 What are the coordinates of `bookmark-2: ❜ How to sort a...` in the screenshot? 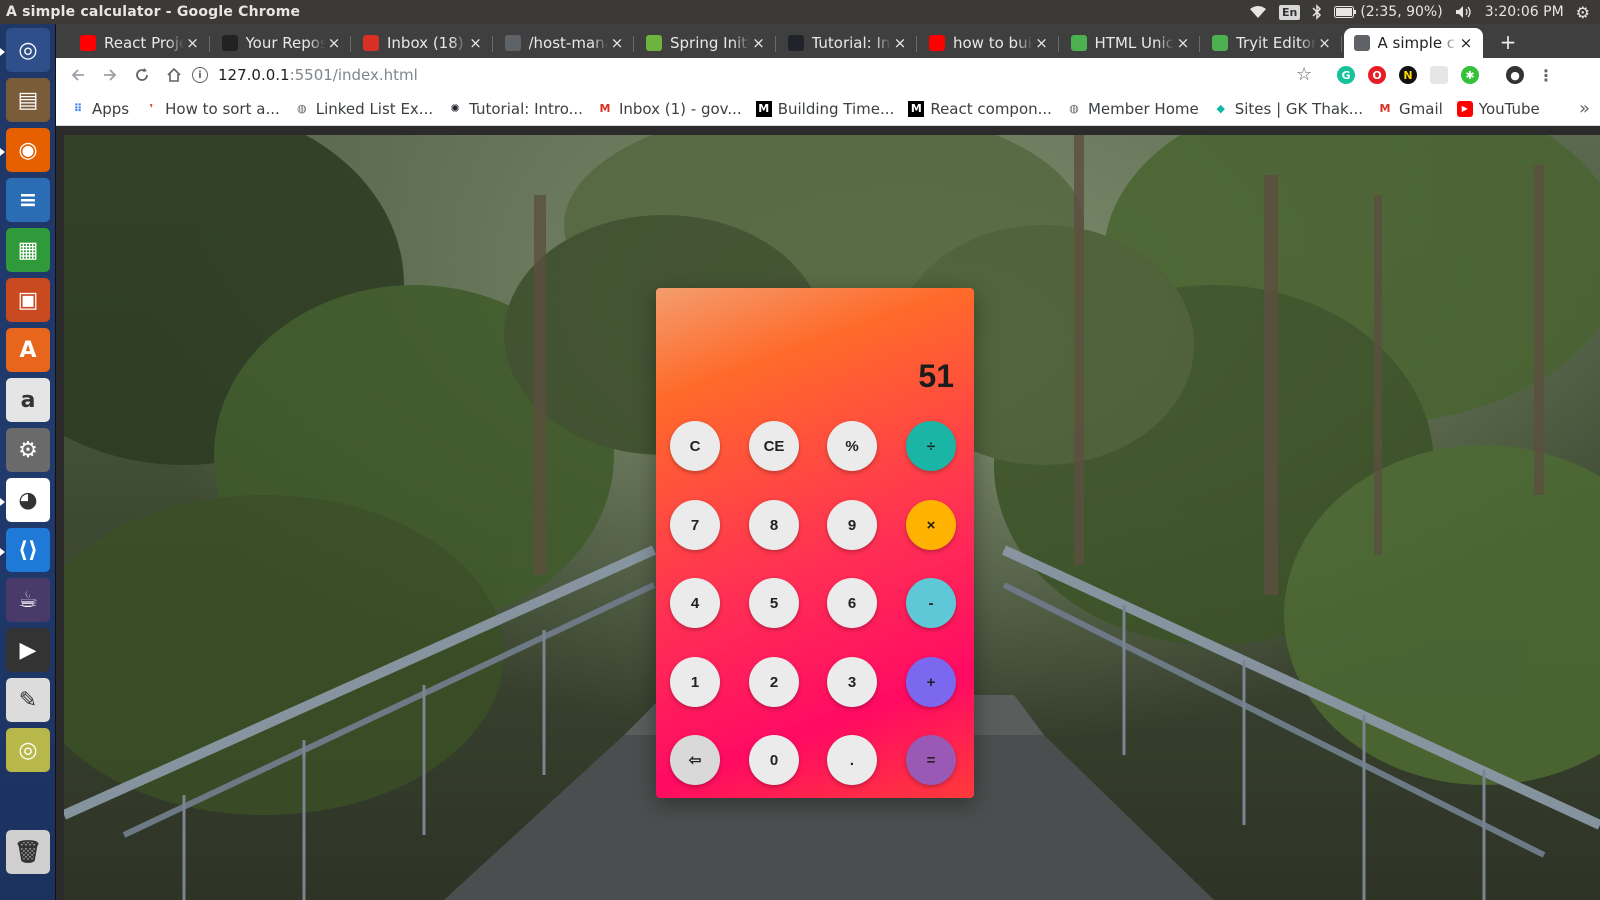 It's located at (211, 109).